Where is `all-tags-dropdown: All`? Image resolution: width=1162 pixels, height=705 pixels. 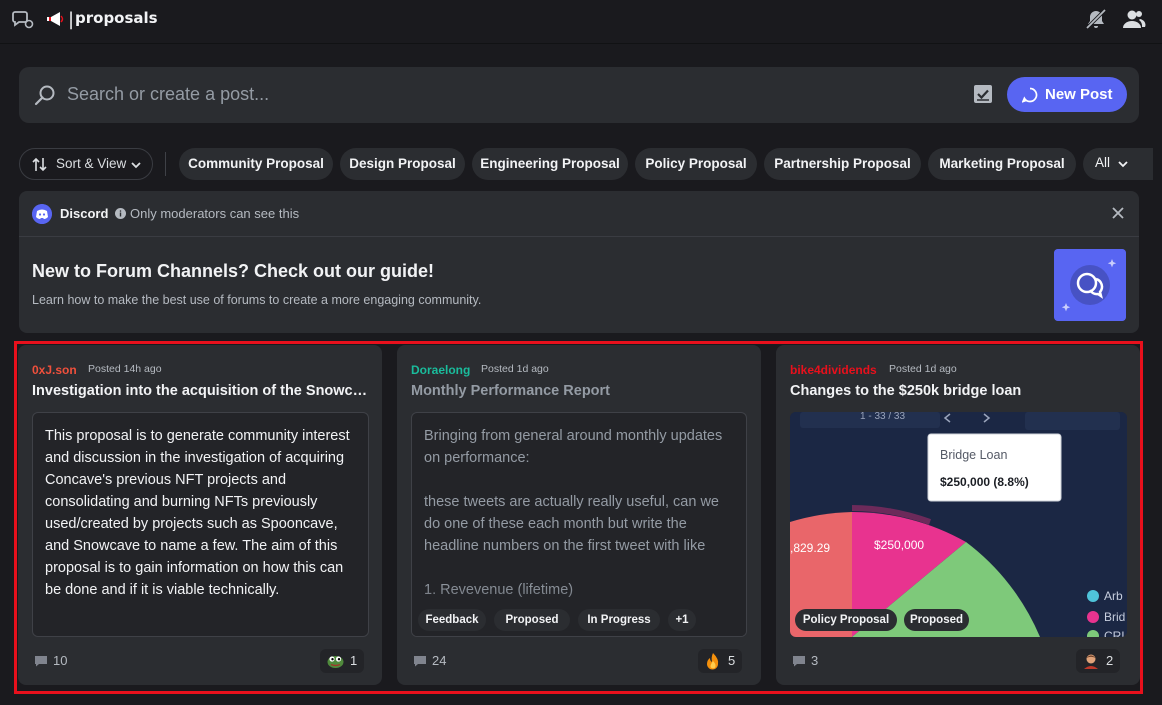
all-tags-dropdown: All is located at coordinates (1118, 164).